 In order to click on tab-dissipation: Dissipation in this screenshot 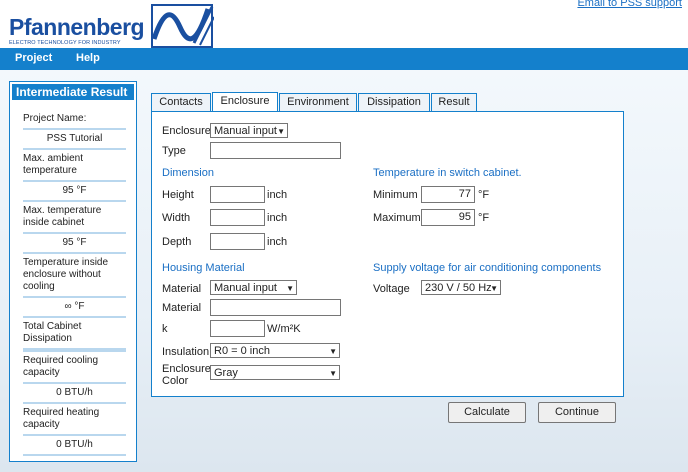, I will do `click(394, 102)`.